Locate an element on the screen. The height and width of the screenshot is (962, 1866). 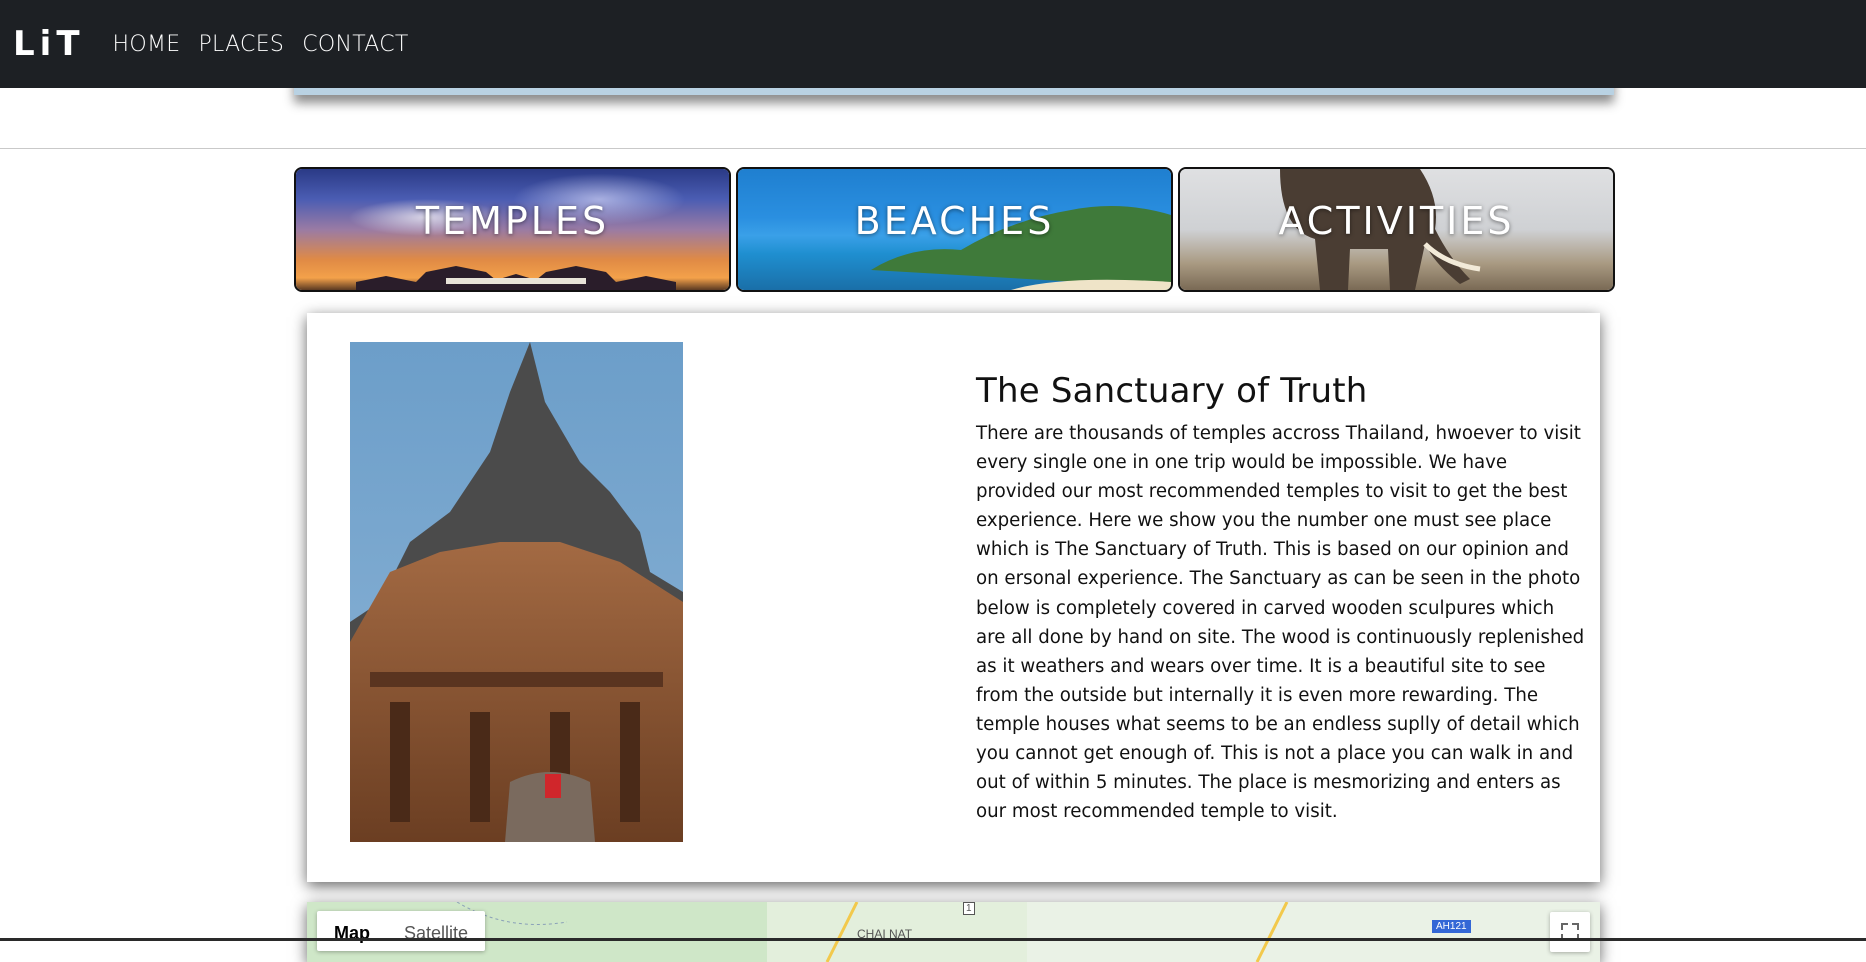
map-fullscreen-button is located at coordinates (1570, 932).